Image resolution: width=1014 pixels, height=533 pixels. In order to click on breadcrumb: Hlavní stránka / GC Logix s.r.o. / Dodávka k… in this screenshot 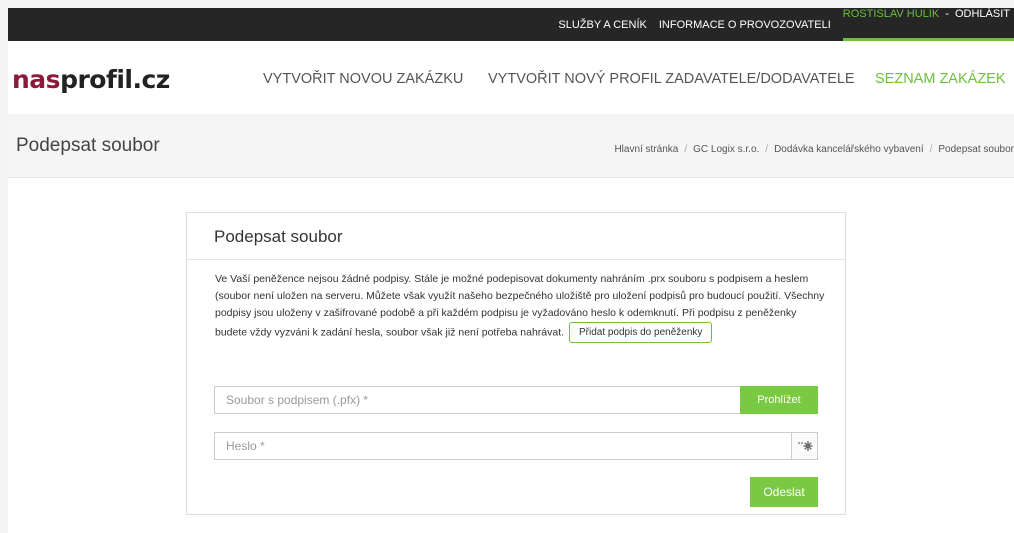, I will do `click(814, 149)`.